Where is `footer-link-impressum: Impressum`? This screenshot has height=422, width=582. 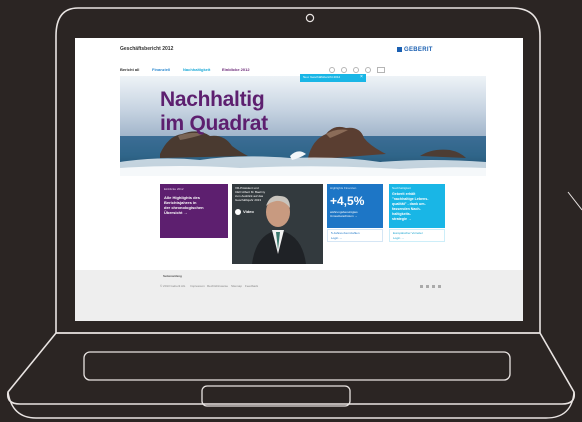
footer-link-impressum: Impressum is located at coordinates (197, 286).